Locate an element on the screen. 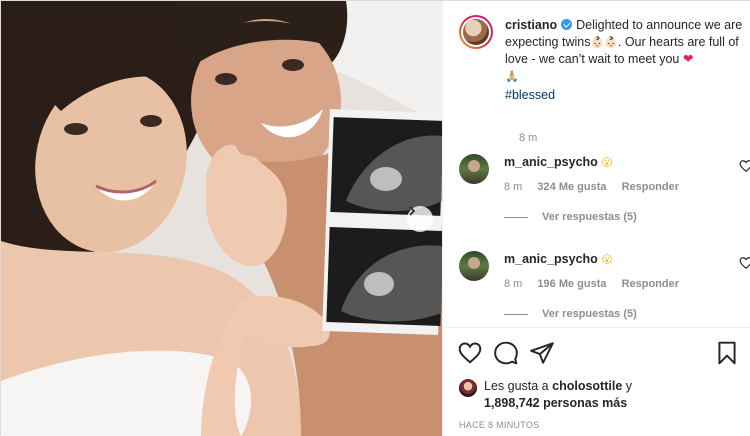 The width and height of the screenshot is (750, 436). paper-plane-icon is located at coordinates (542, 353).